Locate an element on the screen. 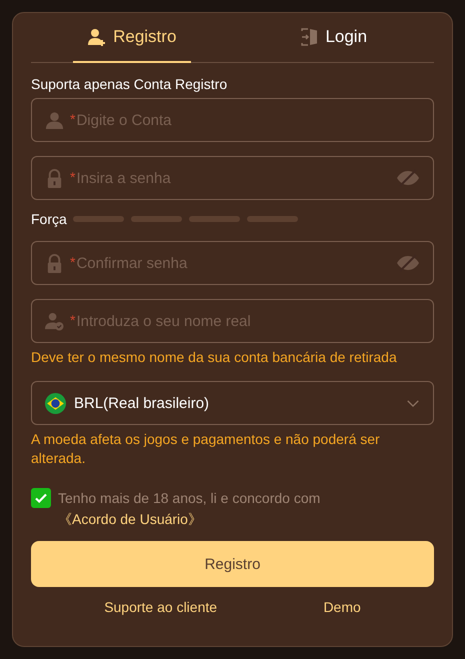  footer-link: Suporte ao cliente is located at coordinates (161, 607).